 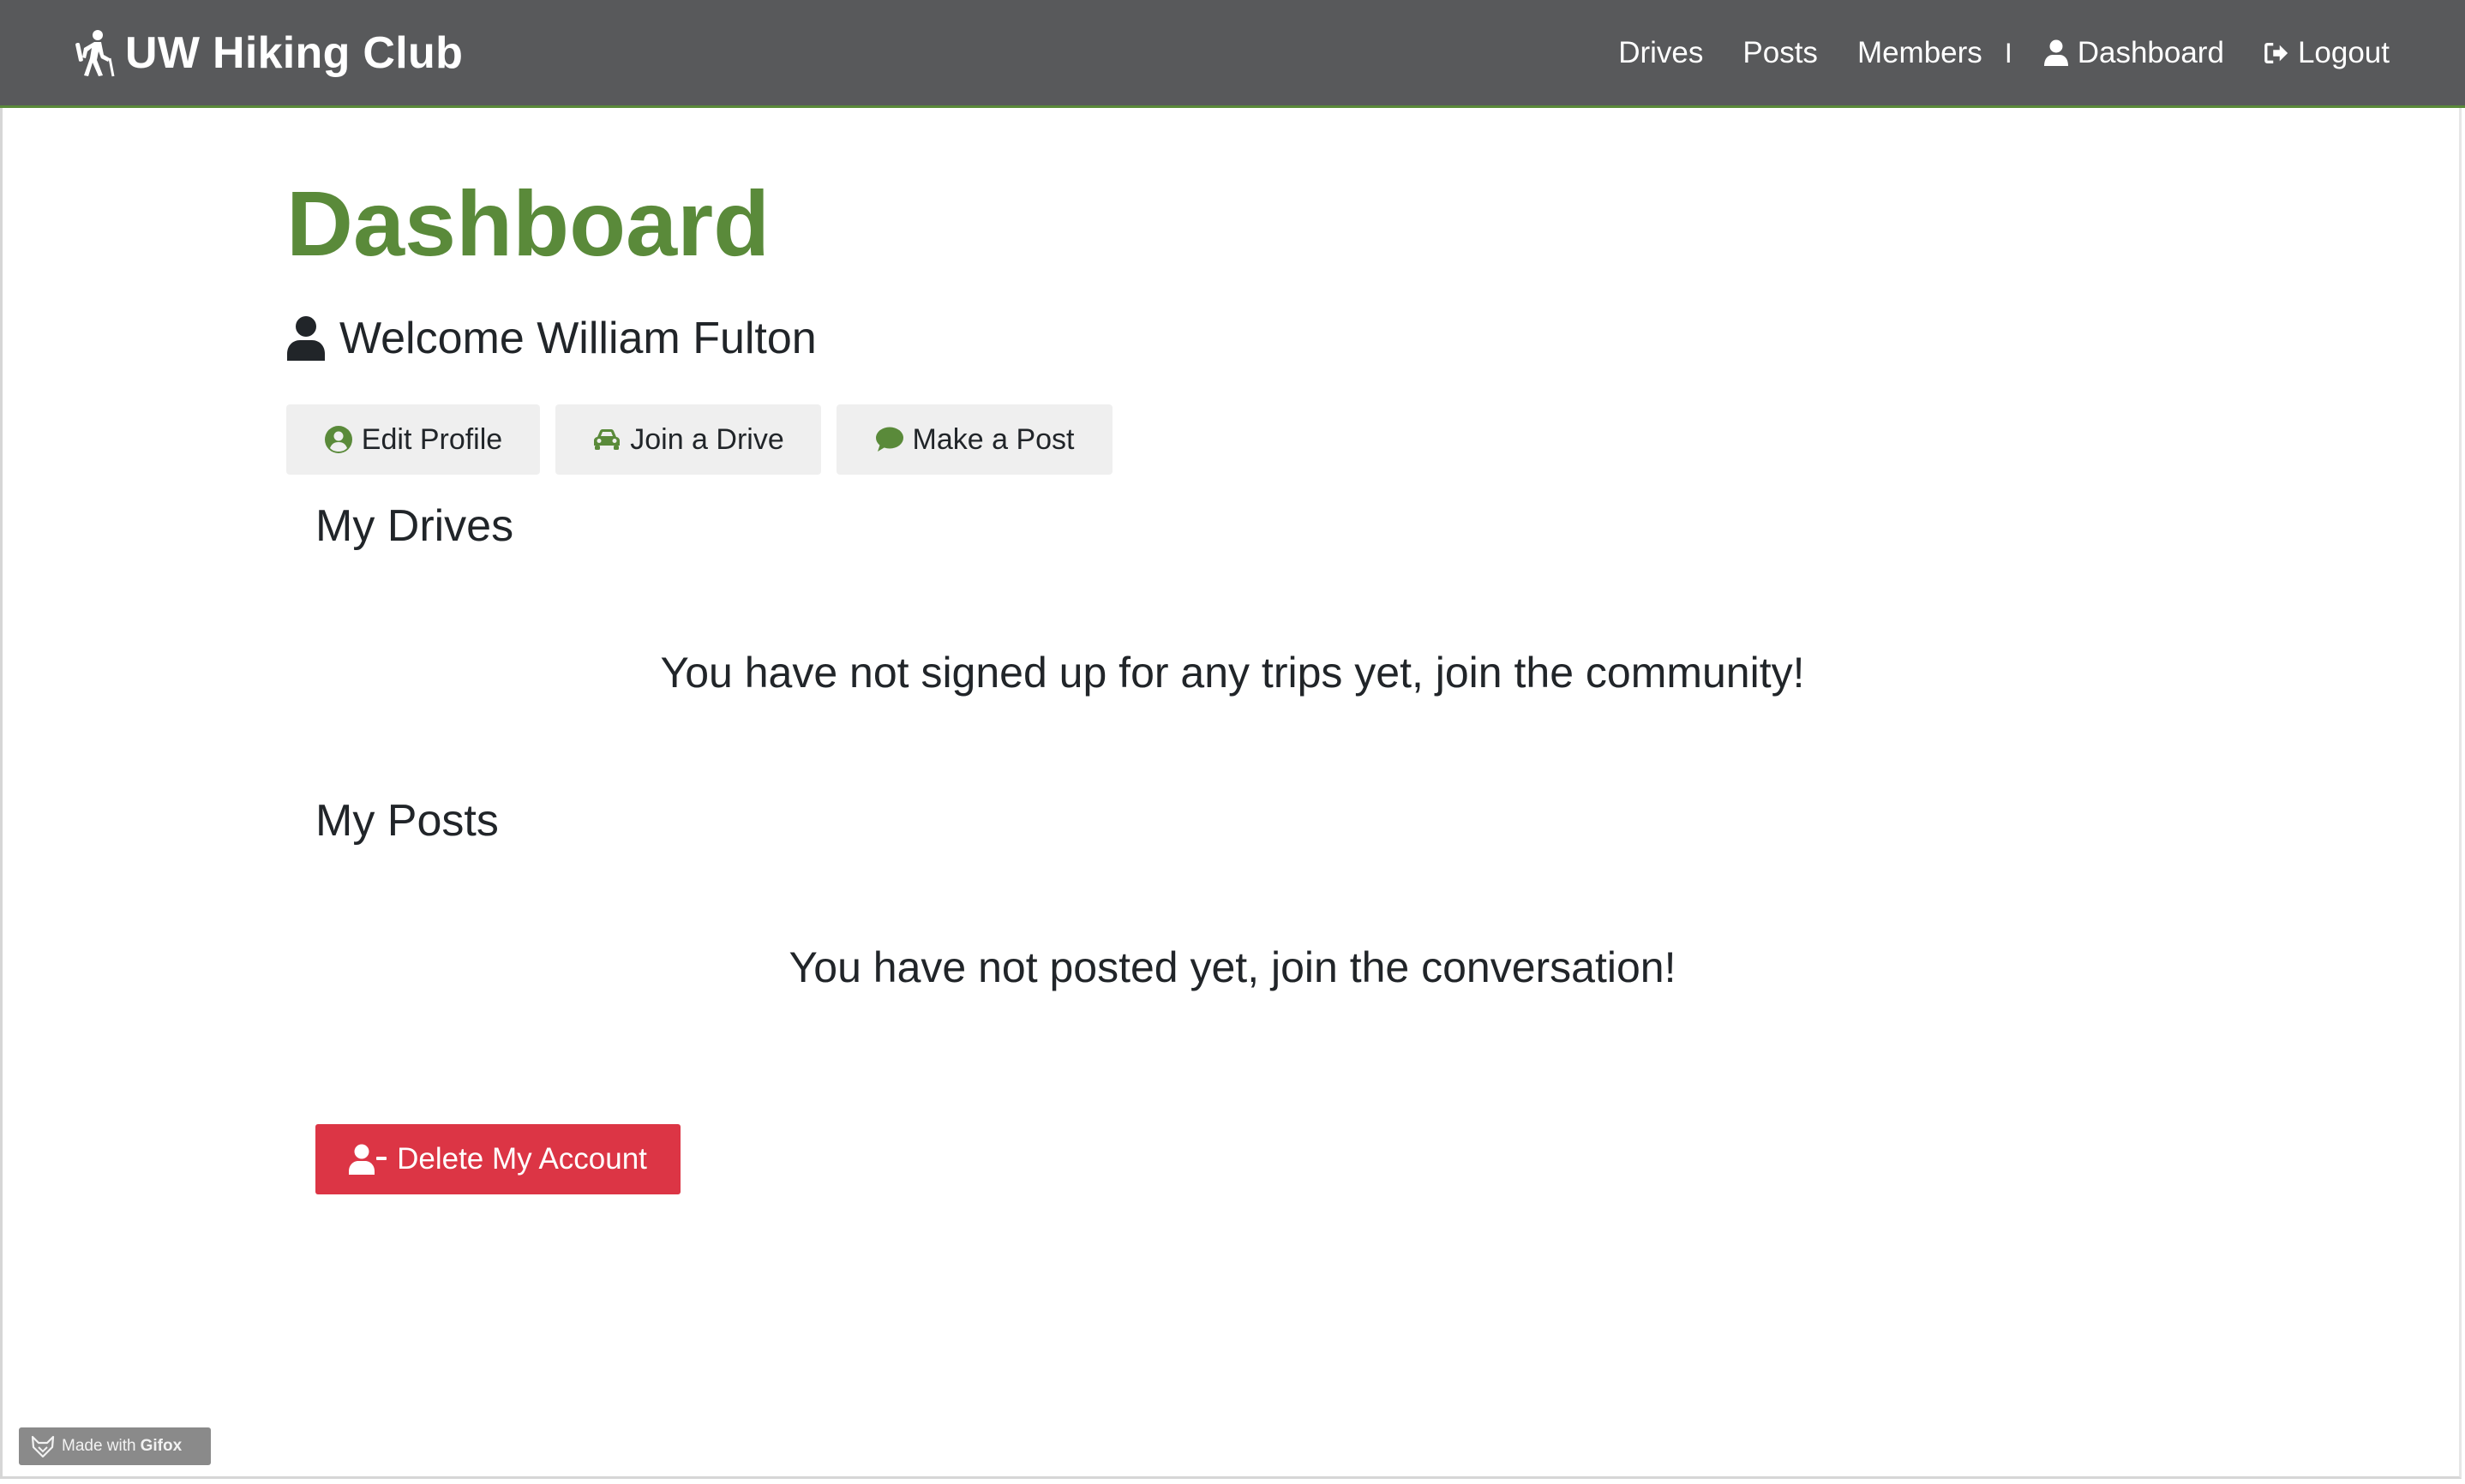 I want to click on nav-link-members: Members, so click(x=1919, y=53).